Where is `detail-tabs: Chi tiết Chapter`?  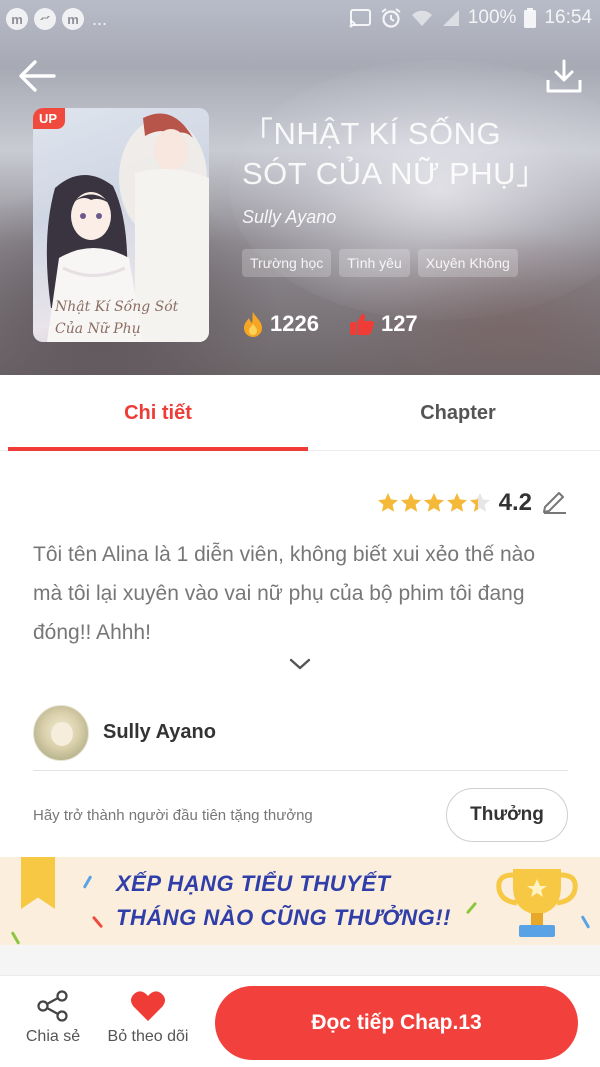
detail-tabs: Chi tiết Chapter is located at coordinates (300, 413).